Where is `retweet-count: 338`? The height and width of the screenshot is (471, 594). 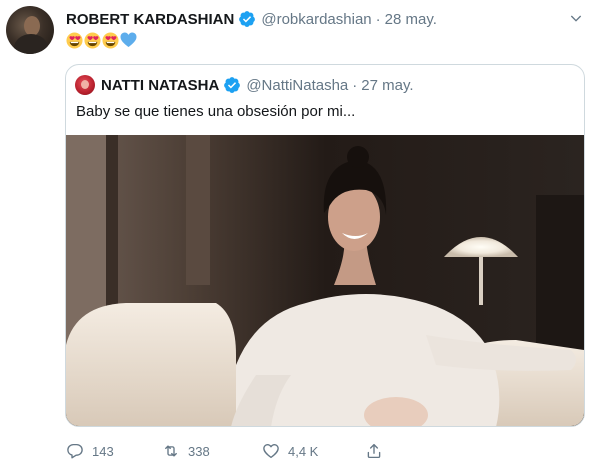 retweet-count: 338 is located at coordinates (199, 451).